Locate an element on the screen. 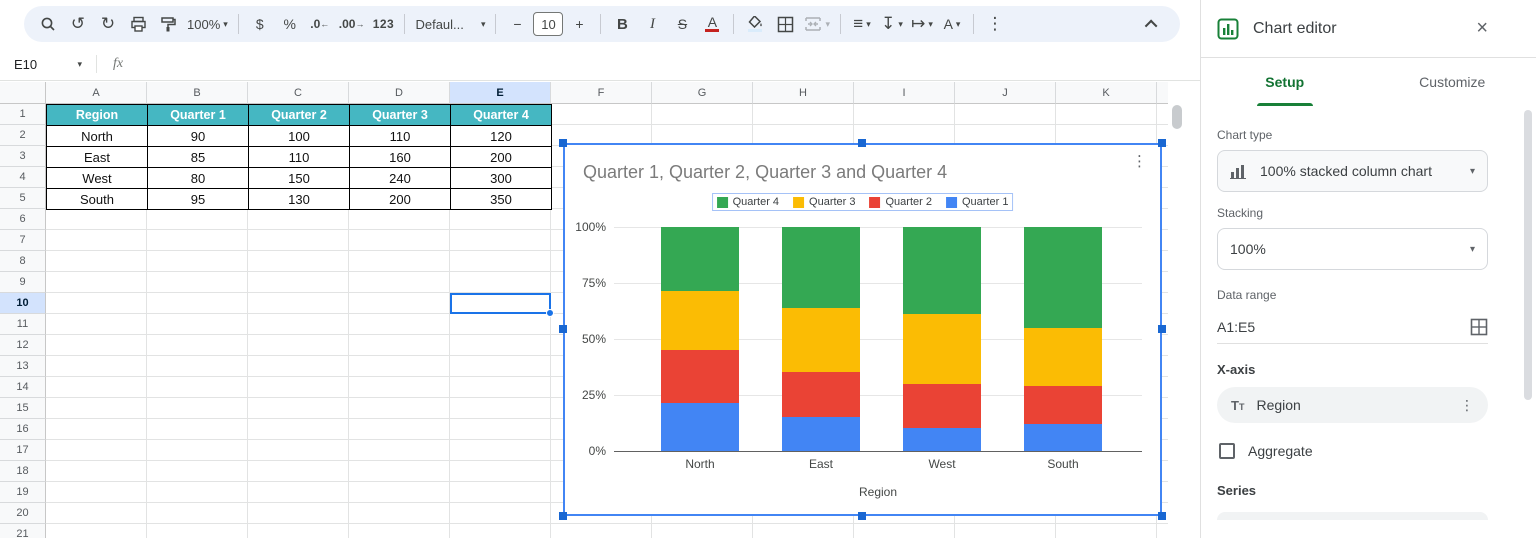 The image size is (1536, 538). name-box: E10 ▾ is located at coordinates (45, 64).